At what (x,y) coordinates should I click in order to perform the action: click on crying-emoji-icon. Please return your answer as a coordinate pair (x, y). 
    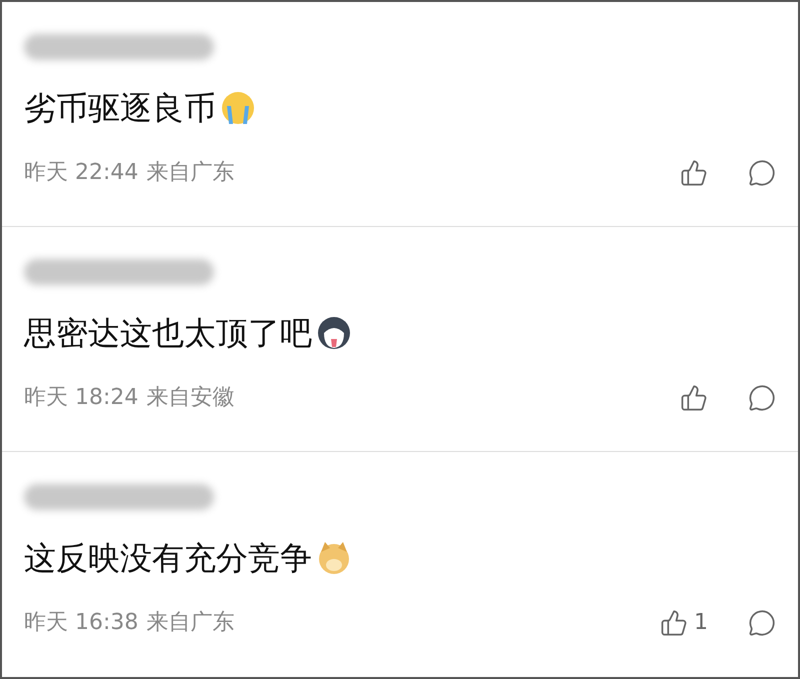
    Looking at the image, I should click on (238, 108).